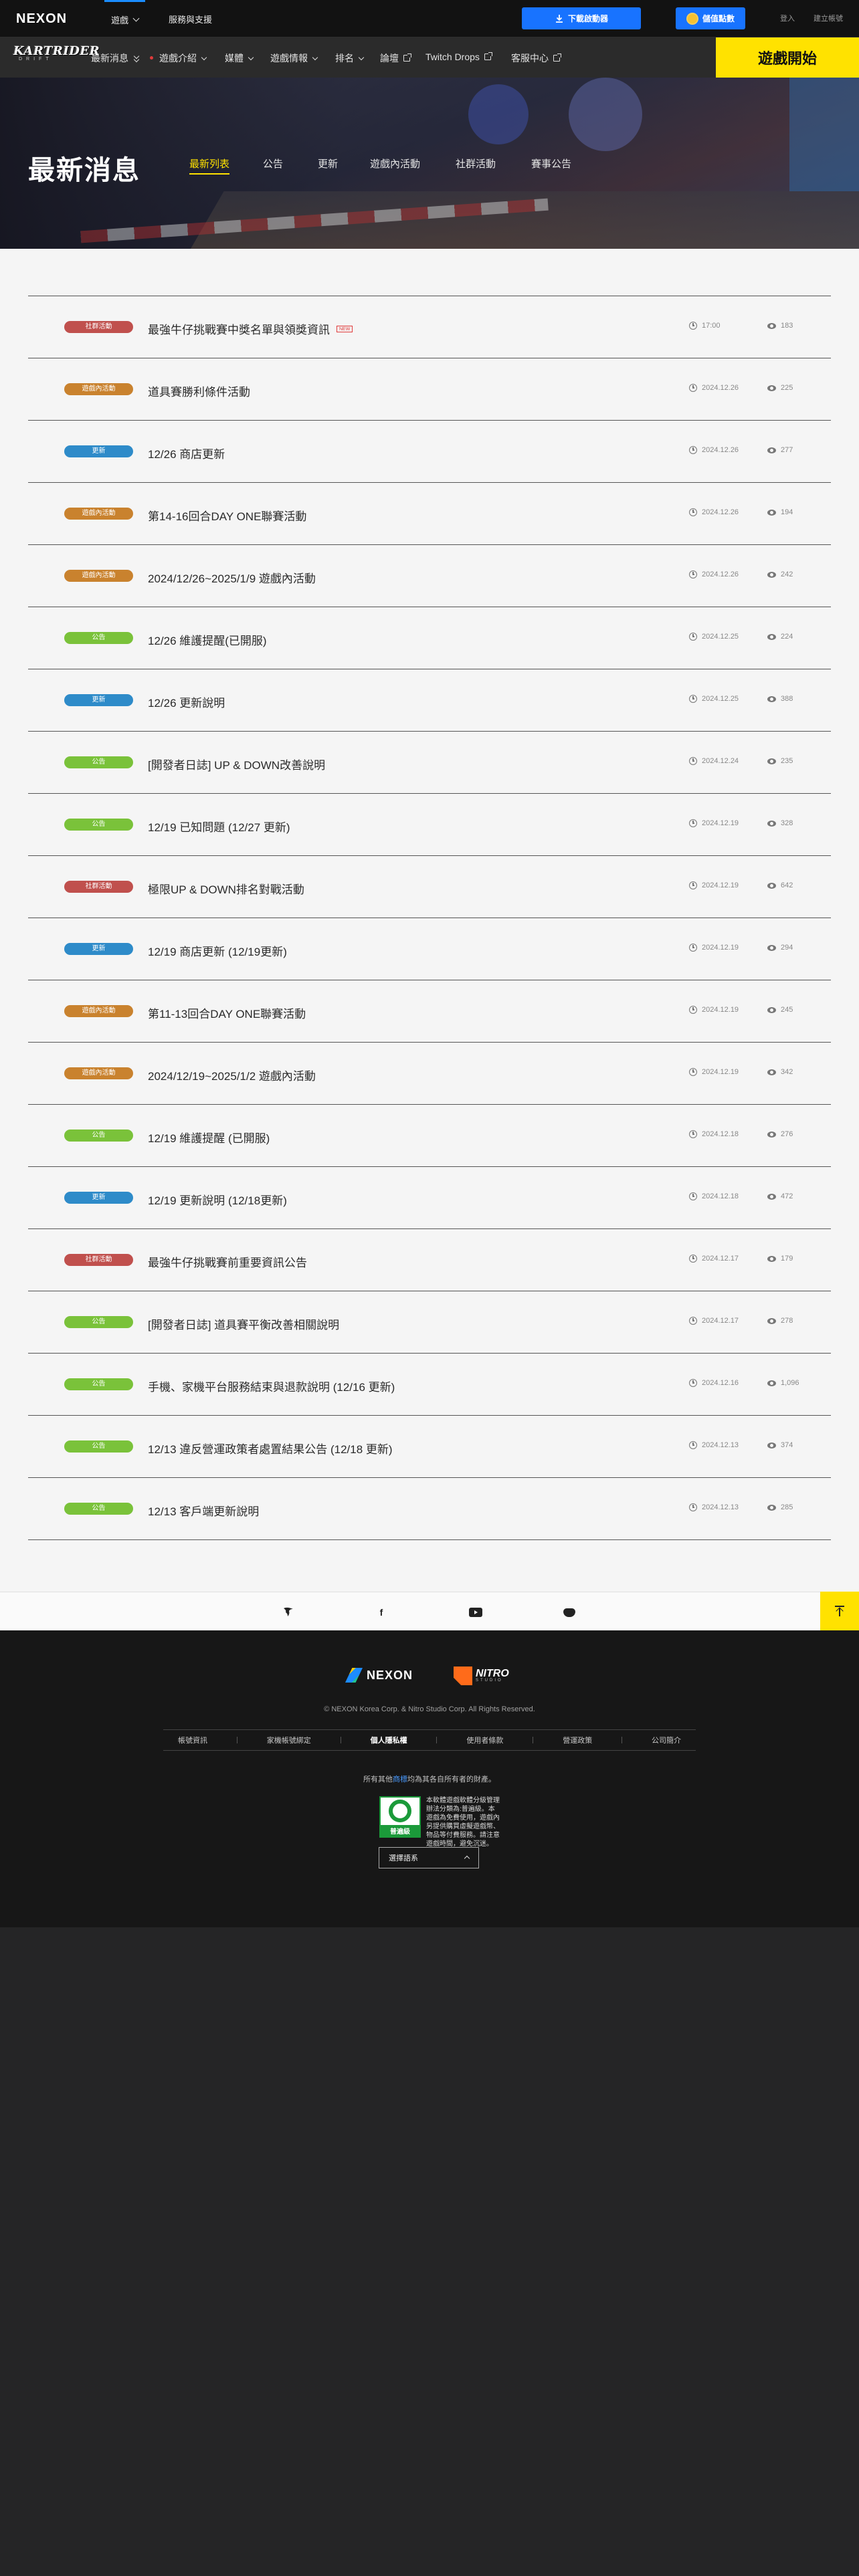 The width and height of the screenshot is (859, 2576). What do you see at coordinates (476, 163) in the screenshot?
I see `tab-community-events: 社群活動` at bounding box center [476, 163].